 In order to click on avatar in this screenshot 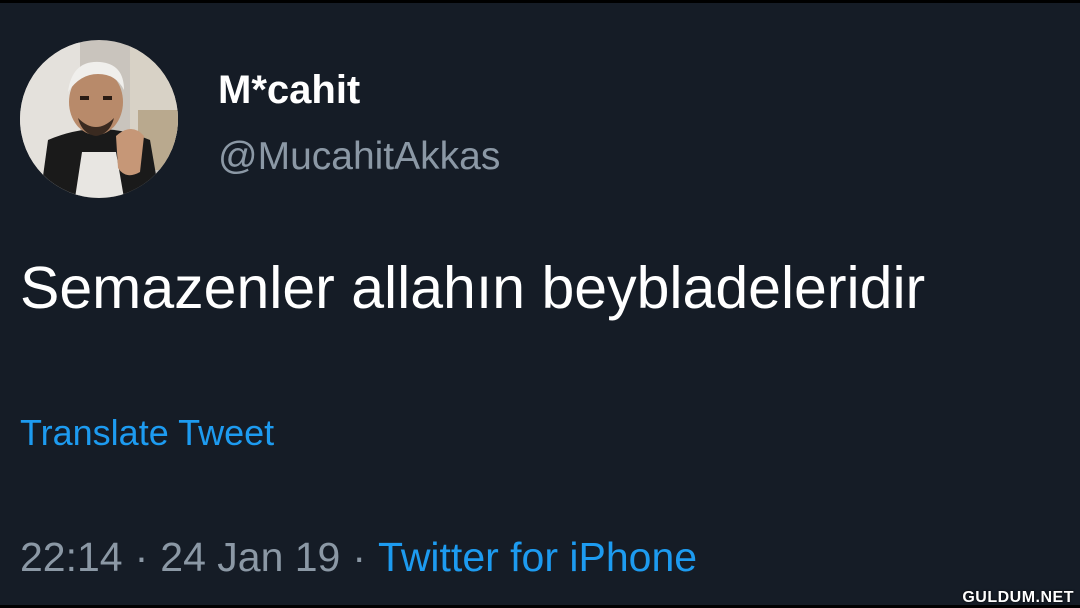, I will do `click(99, 119)`.